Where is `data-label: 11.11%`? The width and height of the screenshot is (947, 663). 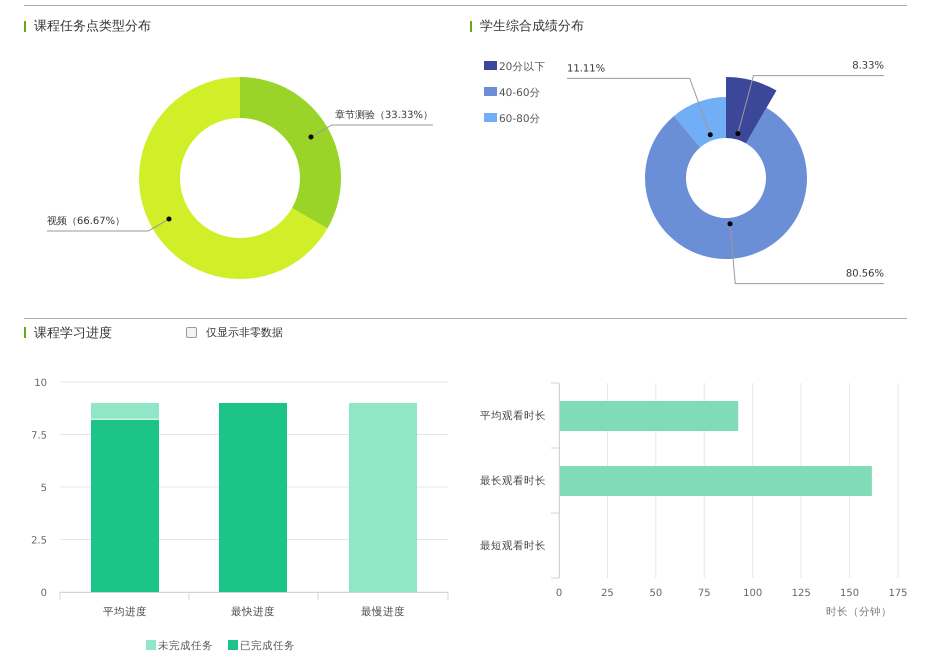 data-label: 11.11% is located at coordinates (586, 68).